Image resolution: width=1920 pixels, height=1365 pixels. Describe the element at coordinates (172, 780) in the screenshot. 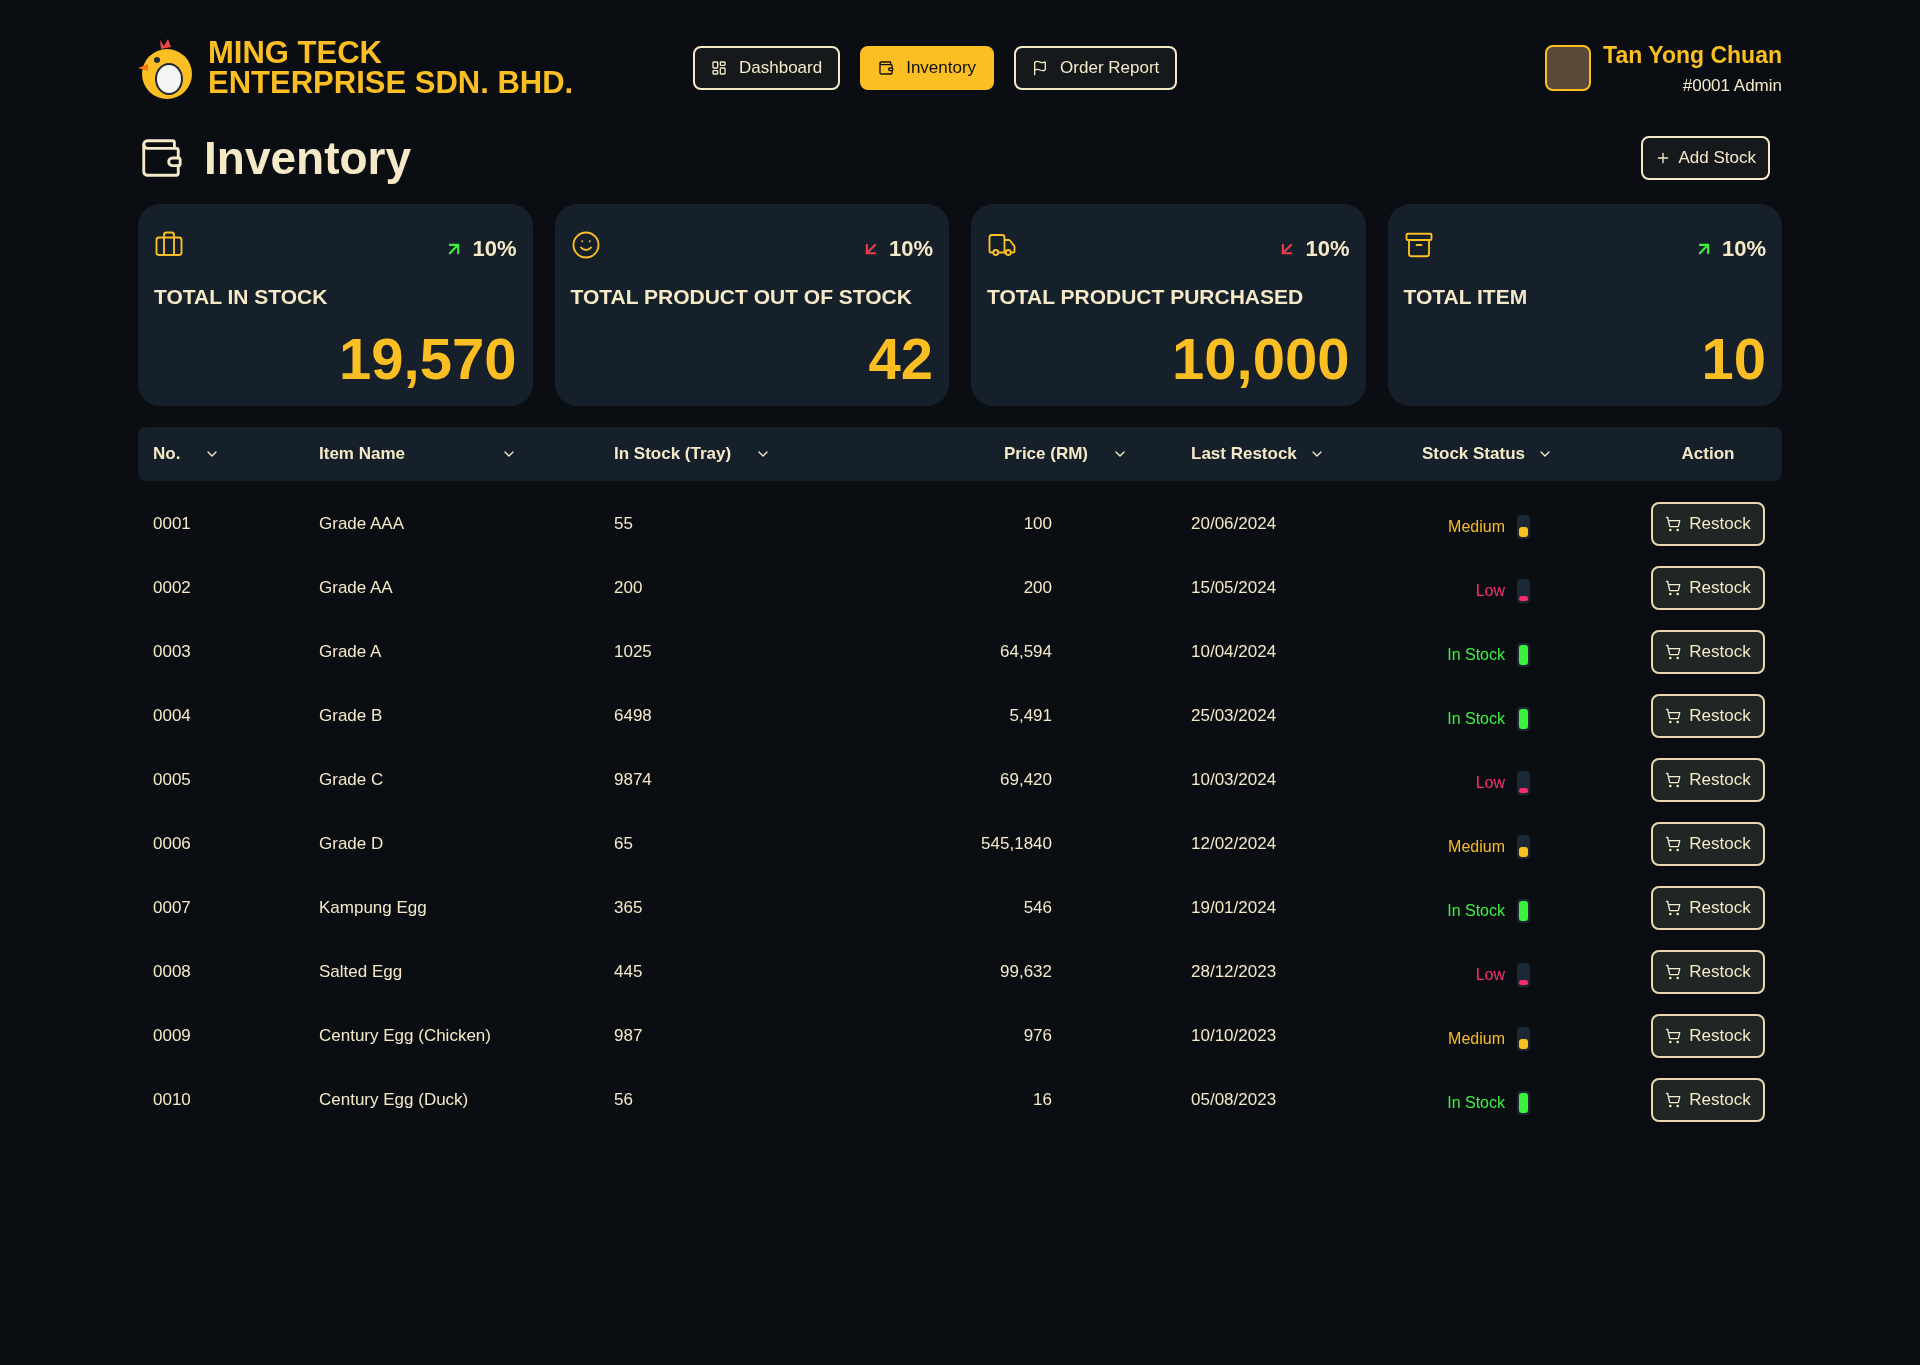

I see `table-cell-text: 0005` at that location.